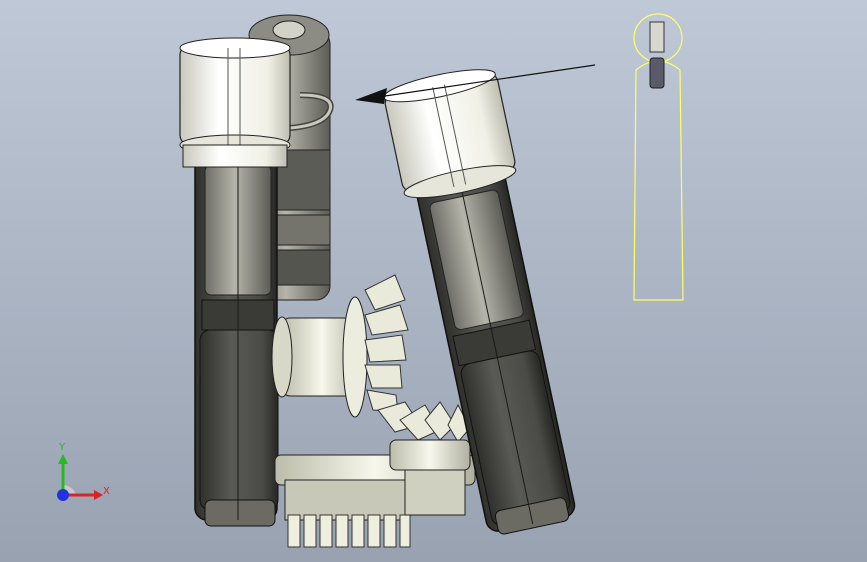  What do you see at coordinates (106, 491) in the screenshot?
I see `x-axis-label: X` at bounding box center [106, 491].